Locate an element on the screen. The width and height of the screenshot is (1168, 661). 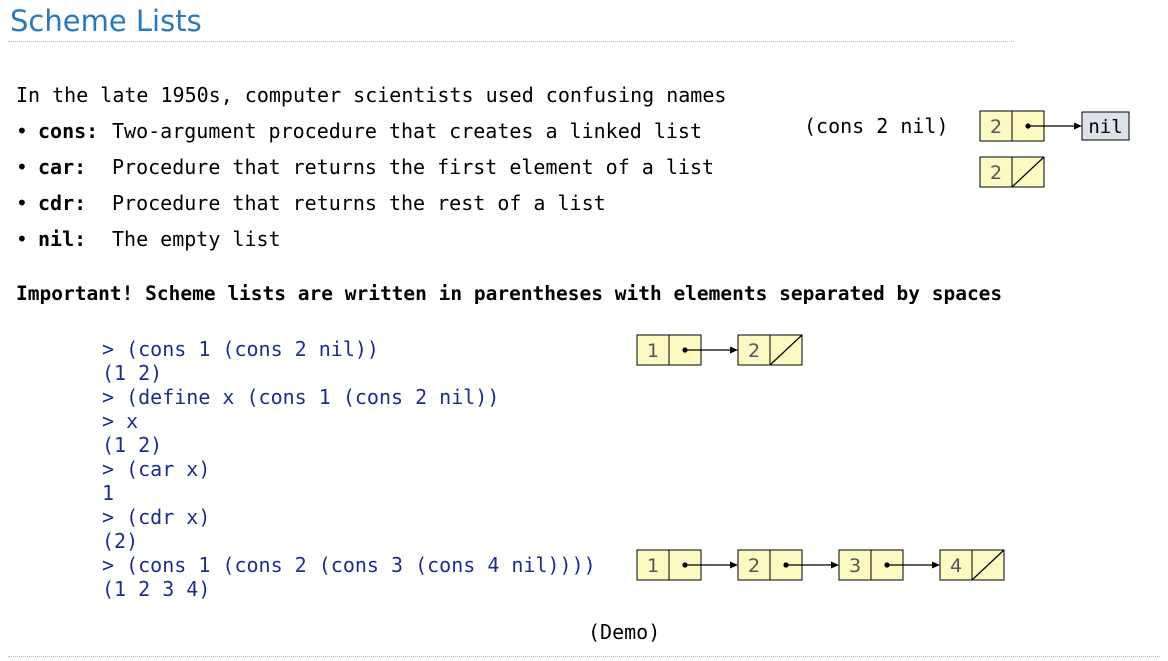
nil-label: nil is located at coordinates (1105, 127).